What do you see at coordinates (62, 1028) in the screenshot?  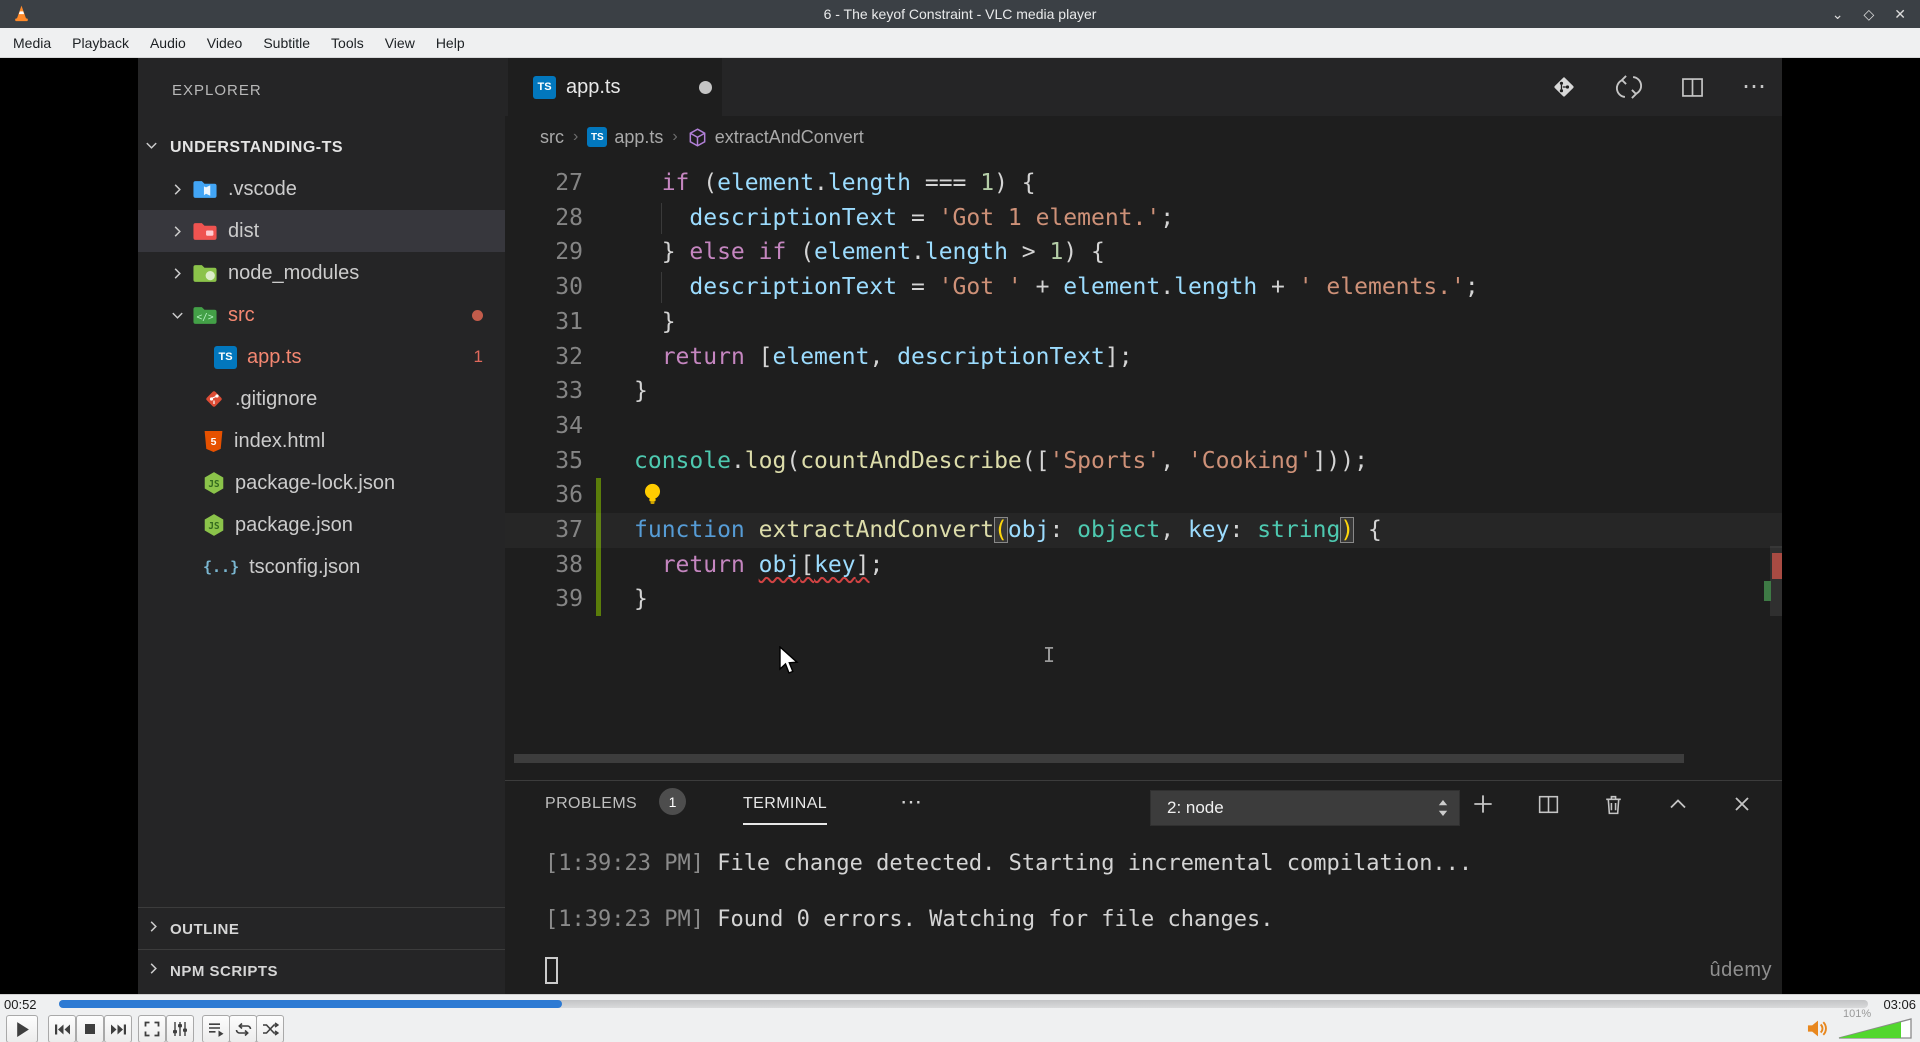 I see `previous-button` at bounding box center [62, 1028].